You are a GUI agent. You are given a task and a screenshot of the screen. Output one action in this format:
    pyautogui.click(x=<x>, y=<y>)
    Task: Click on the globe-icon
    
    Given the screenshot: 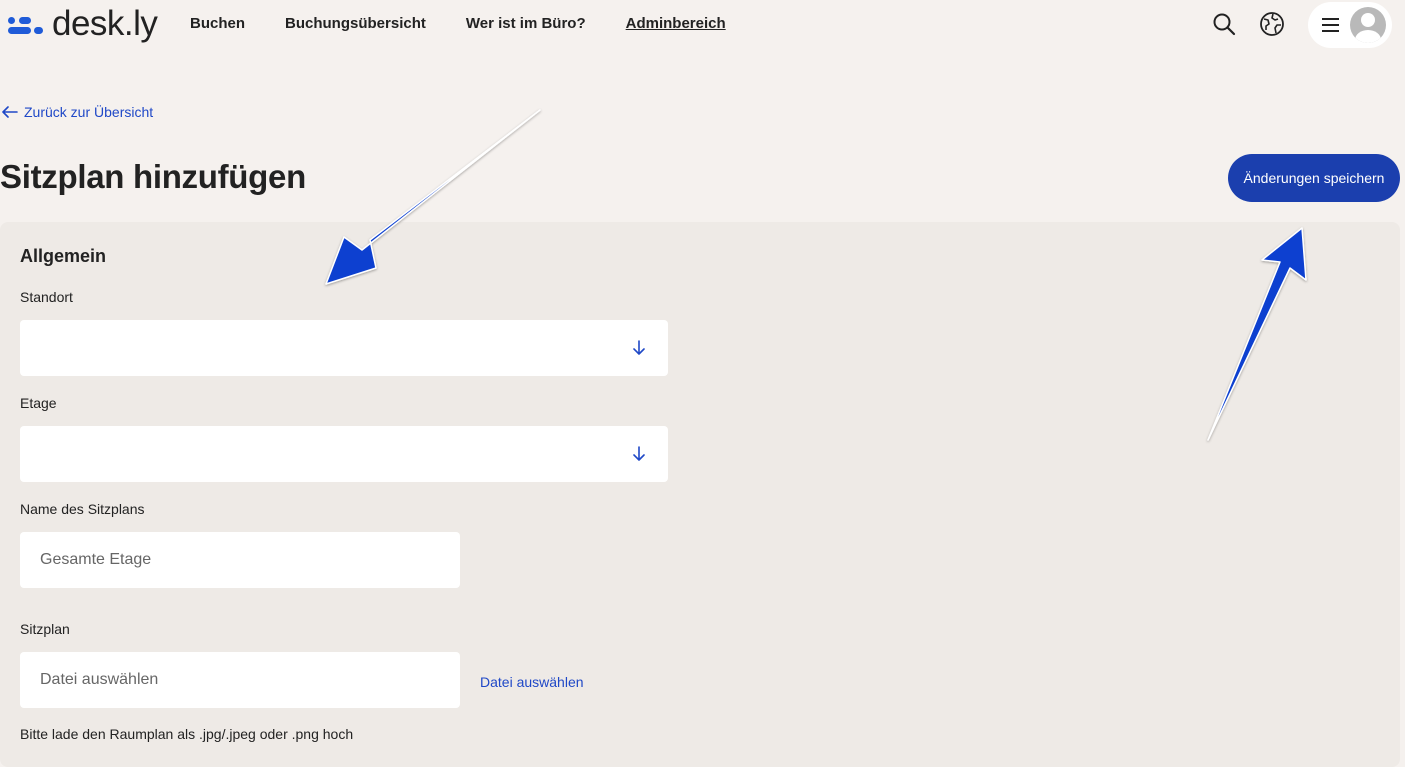 What is the action you would take?
    pyautogui.click(x=1272, y=24)
    